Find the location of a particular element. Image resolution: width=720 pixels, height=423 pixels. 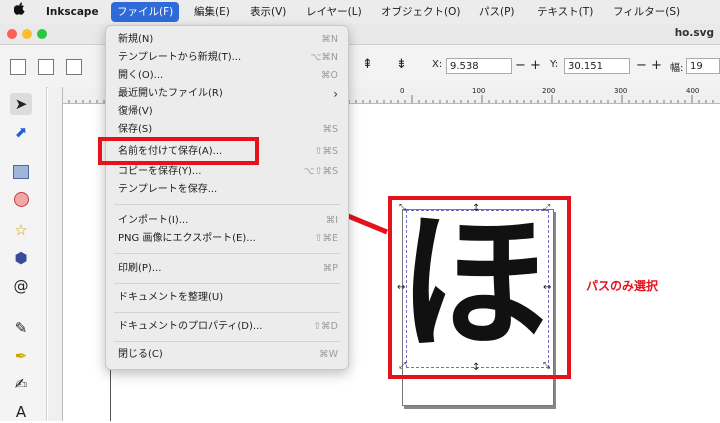

menu-item-revert: 復帰(V) is located at coordinates (228, 112).